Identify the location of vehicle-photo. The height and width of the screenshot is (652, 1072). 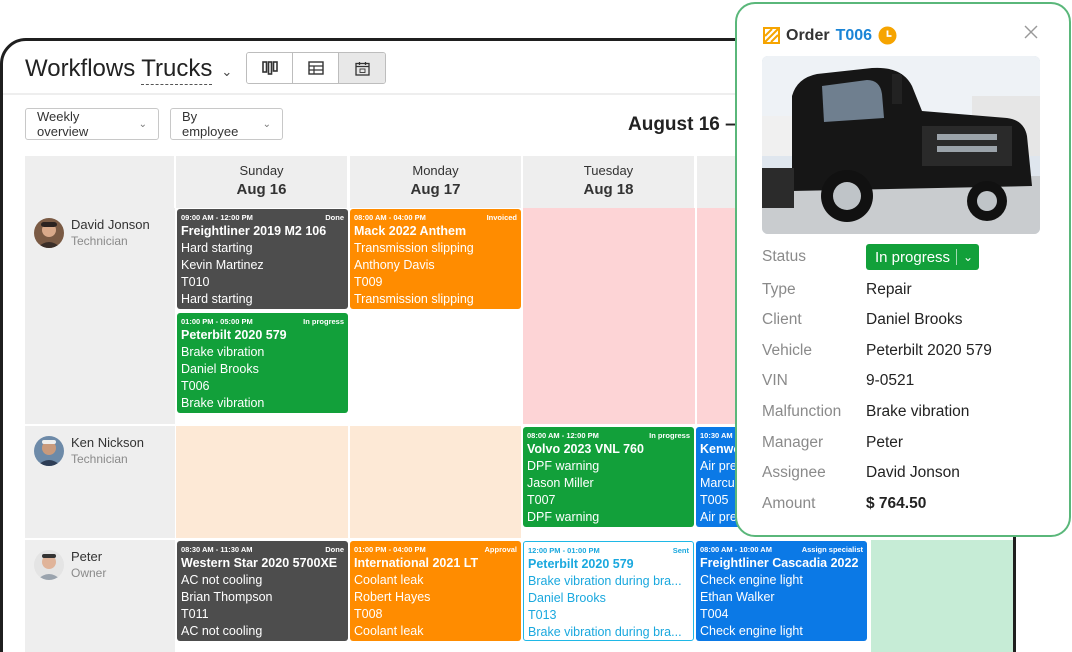
(901, 145).